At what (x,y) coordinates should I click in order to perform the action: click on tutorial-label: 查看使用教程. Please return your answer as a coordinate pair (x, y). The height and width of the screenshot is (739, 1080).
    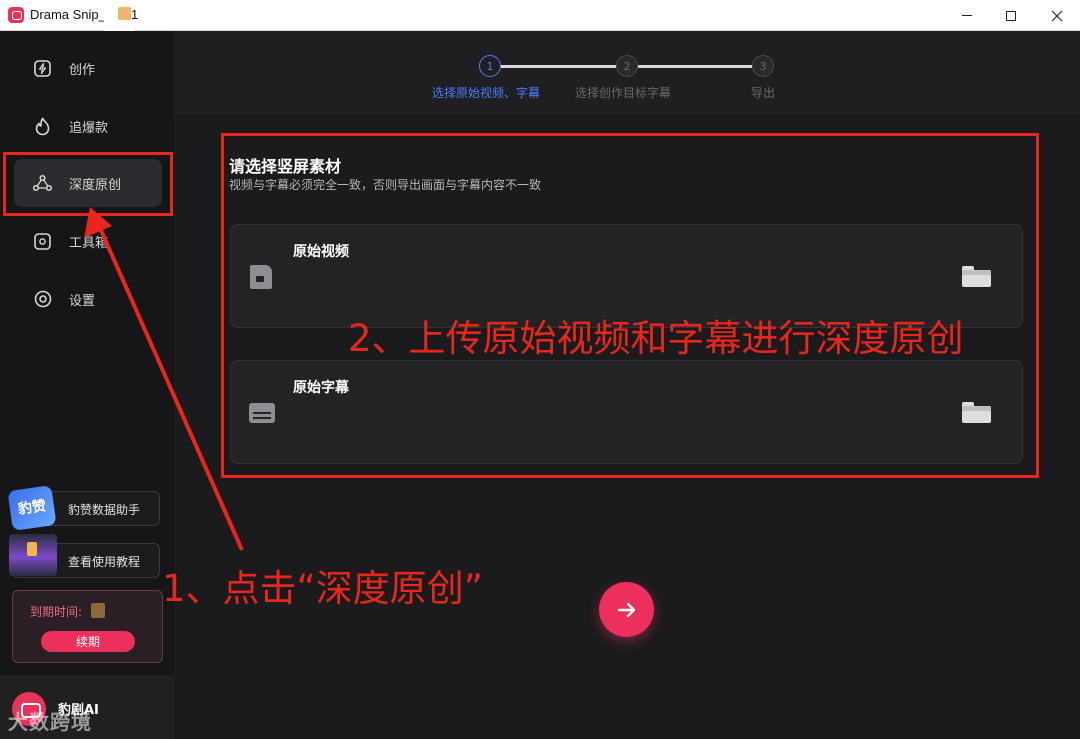
    Looking at the image, I should click on (104, 562).